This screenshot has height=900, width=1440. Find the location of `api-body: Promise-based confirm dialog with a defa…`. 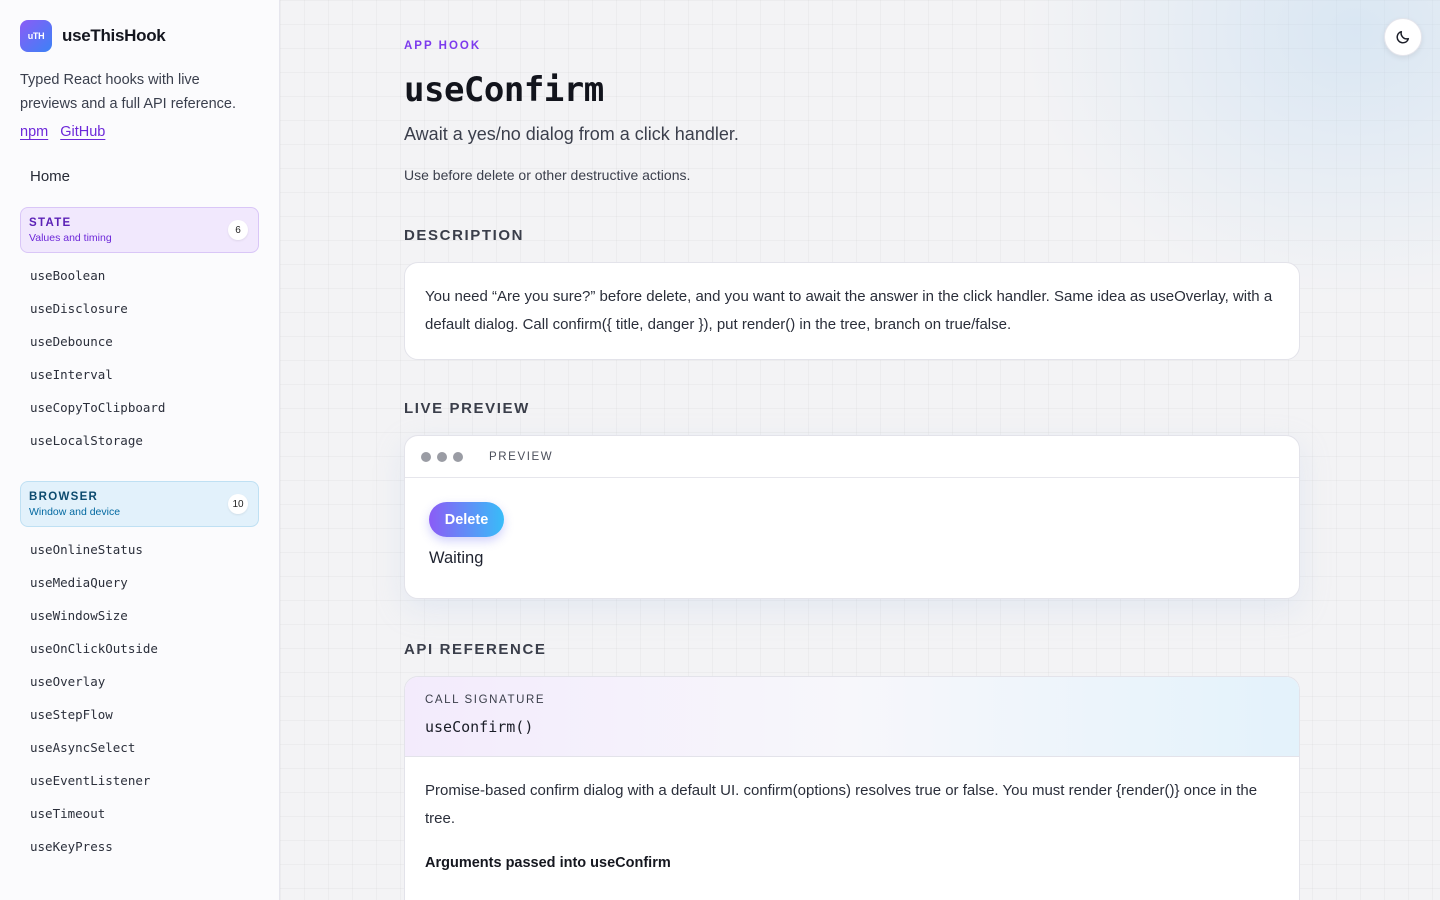

api-body: Promise-based confirm dialog with a defa… is located at coordinates (852, 824).